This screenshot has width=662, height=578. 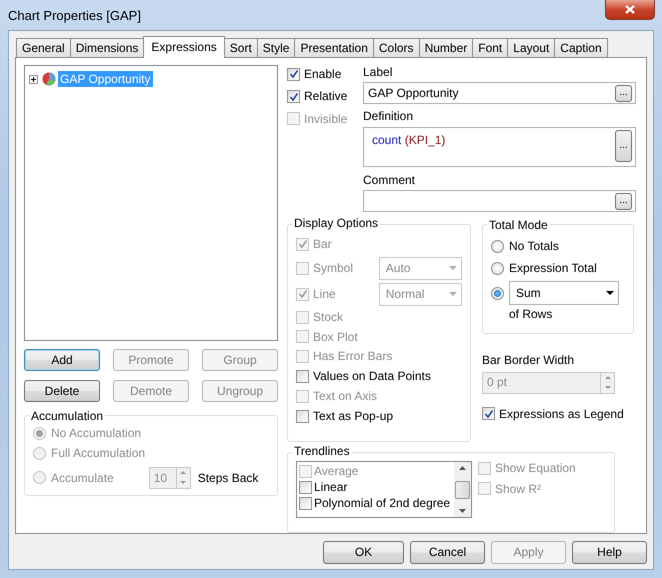 I want to click on tab: Colors, so click(x=396, y=47).